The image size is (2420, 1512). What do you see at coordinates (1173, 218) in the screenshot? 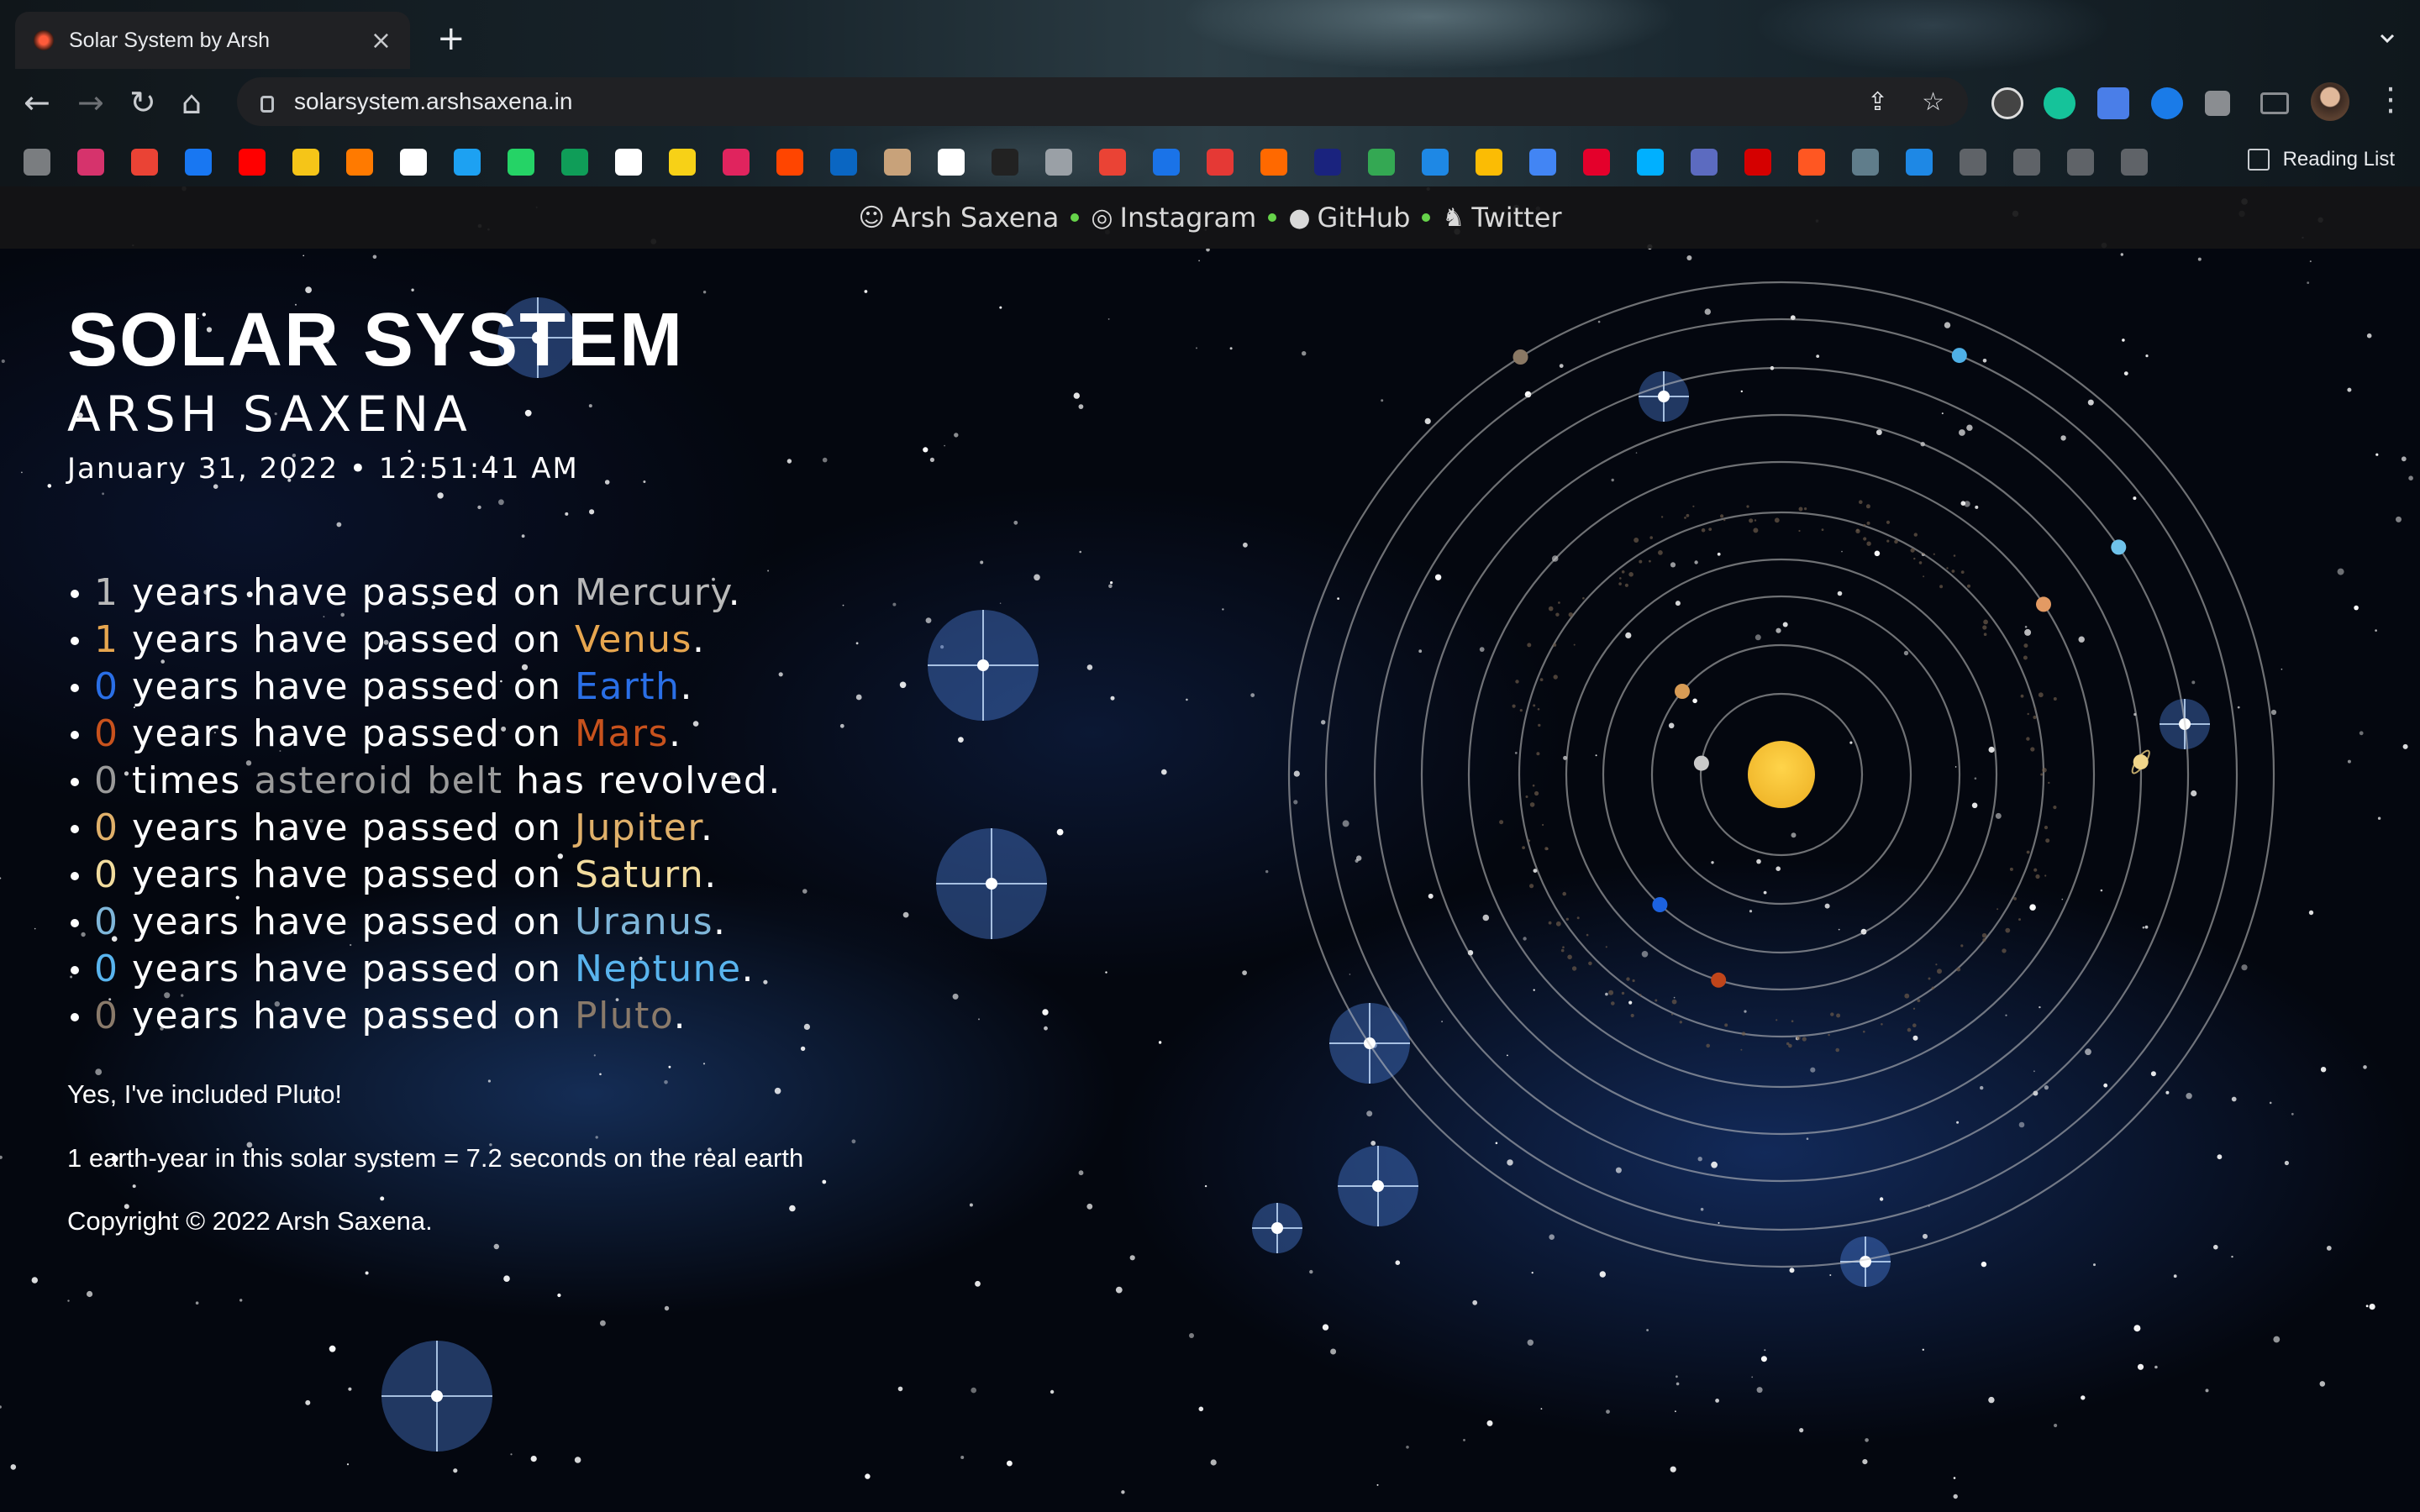
I see `nav-link-instagram: ◎ Instagram` at bounding box center [1173, 218].